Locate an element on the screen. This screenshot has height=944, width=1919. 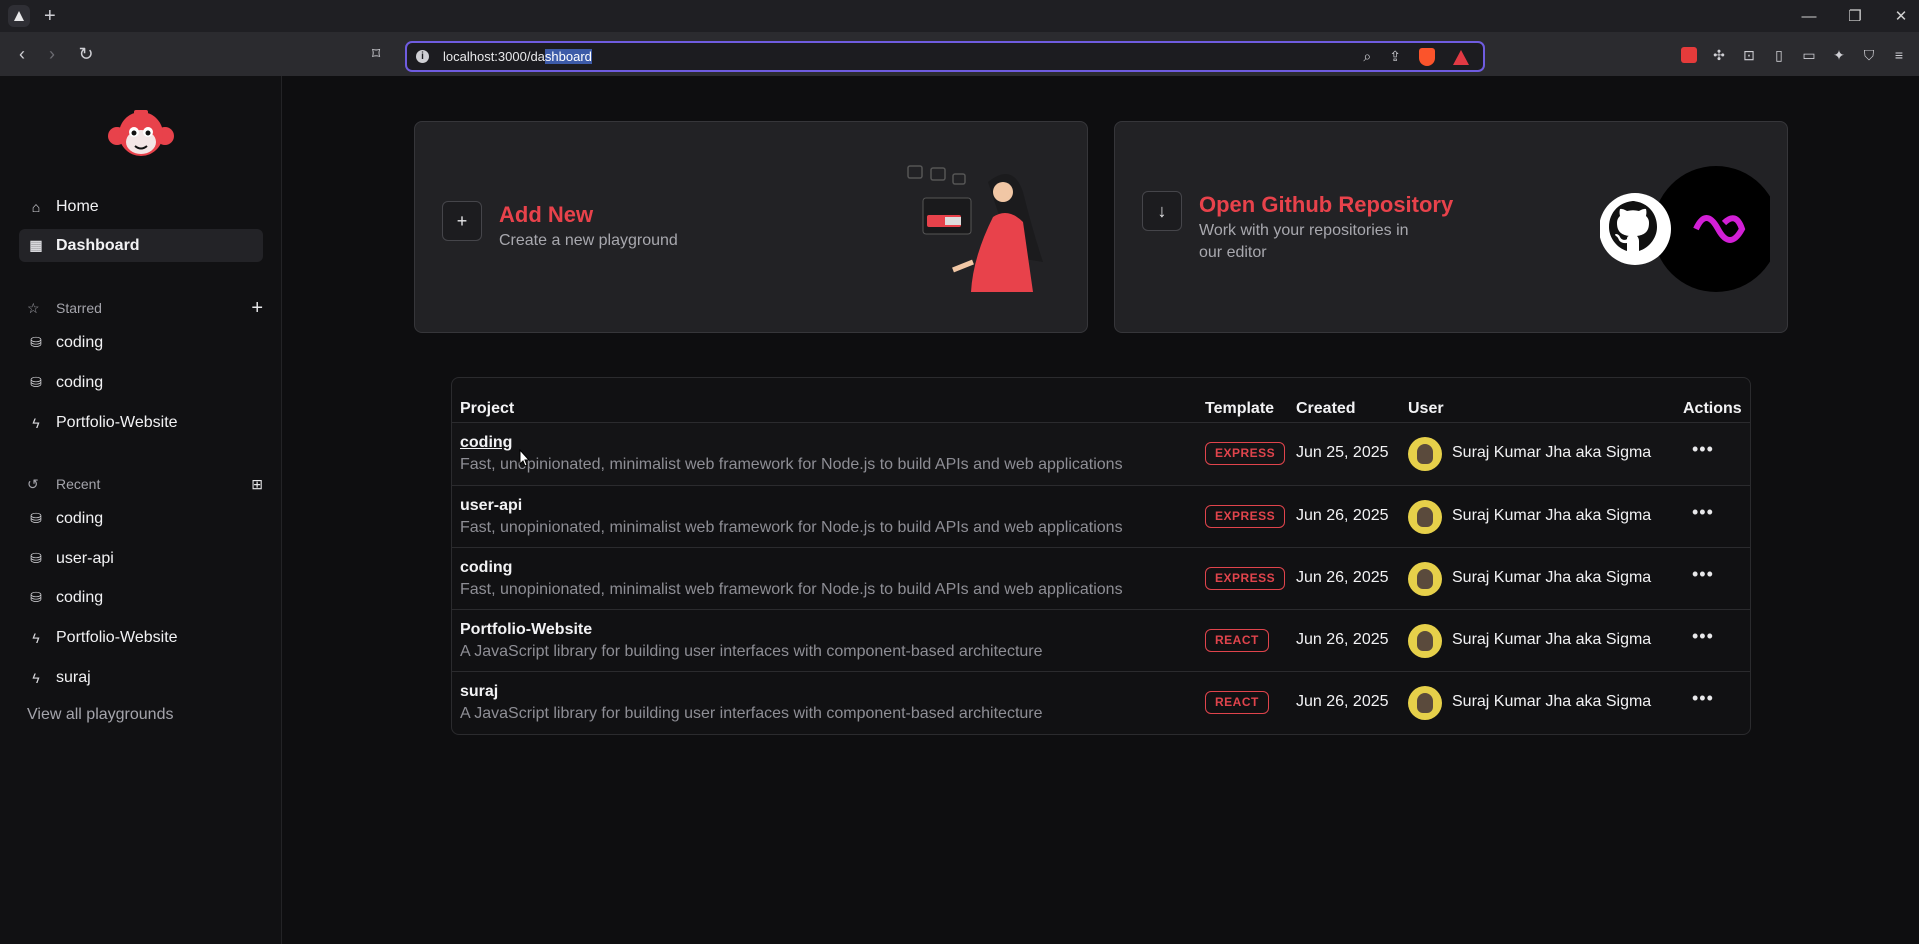
extension-icons: ✣ ⊡ ▯ ▭ ✦ ⛉ ≡ is located at coordinates (1794, 55).